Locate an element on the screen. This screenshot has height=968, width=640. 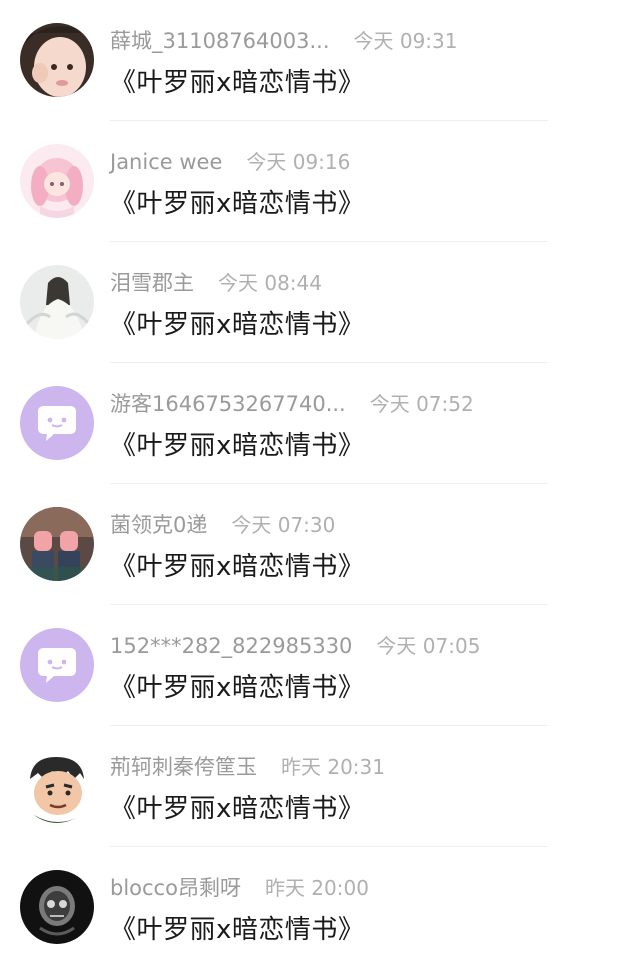
message-meta: 泪雪郡主 今天 08:44 is located at coordinates (216, 284).